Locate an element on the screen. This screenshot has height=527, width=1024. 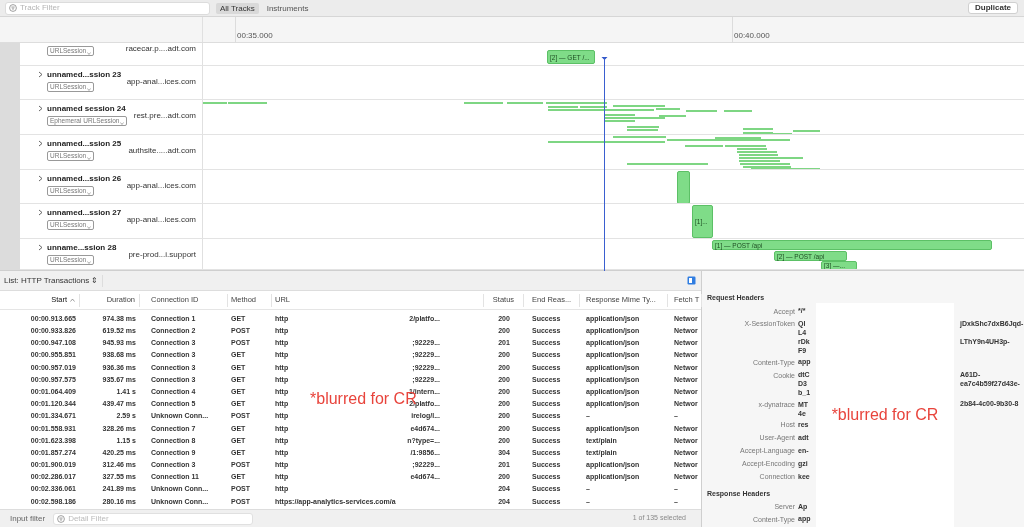
session-name: unnamed session 24 is located at coordinates (87, 109).